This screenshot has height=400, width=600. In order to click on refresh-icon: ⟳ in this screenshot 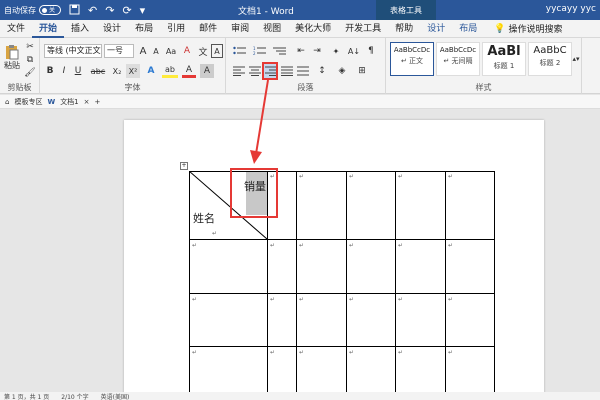, I will do `click(126, 10)`.